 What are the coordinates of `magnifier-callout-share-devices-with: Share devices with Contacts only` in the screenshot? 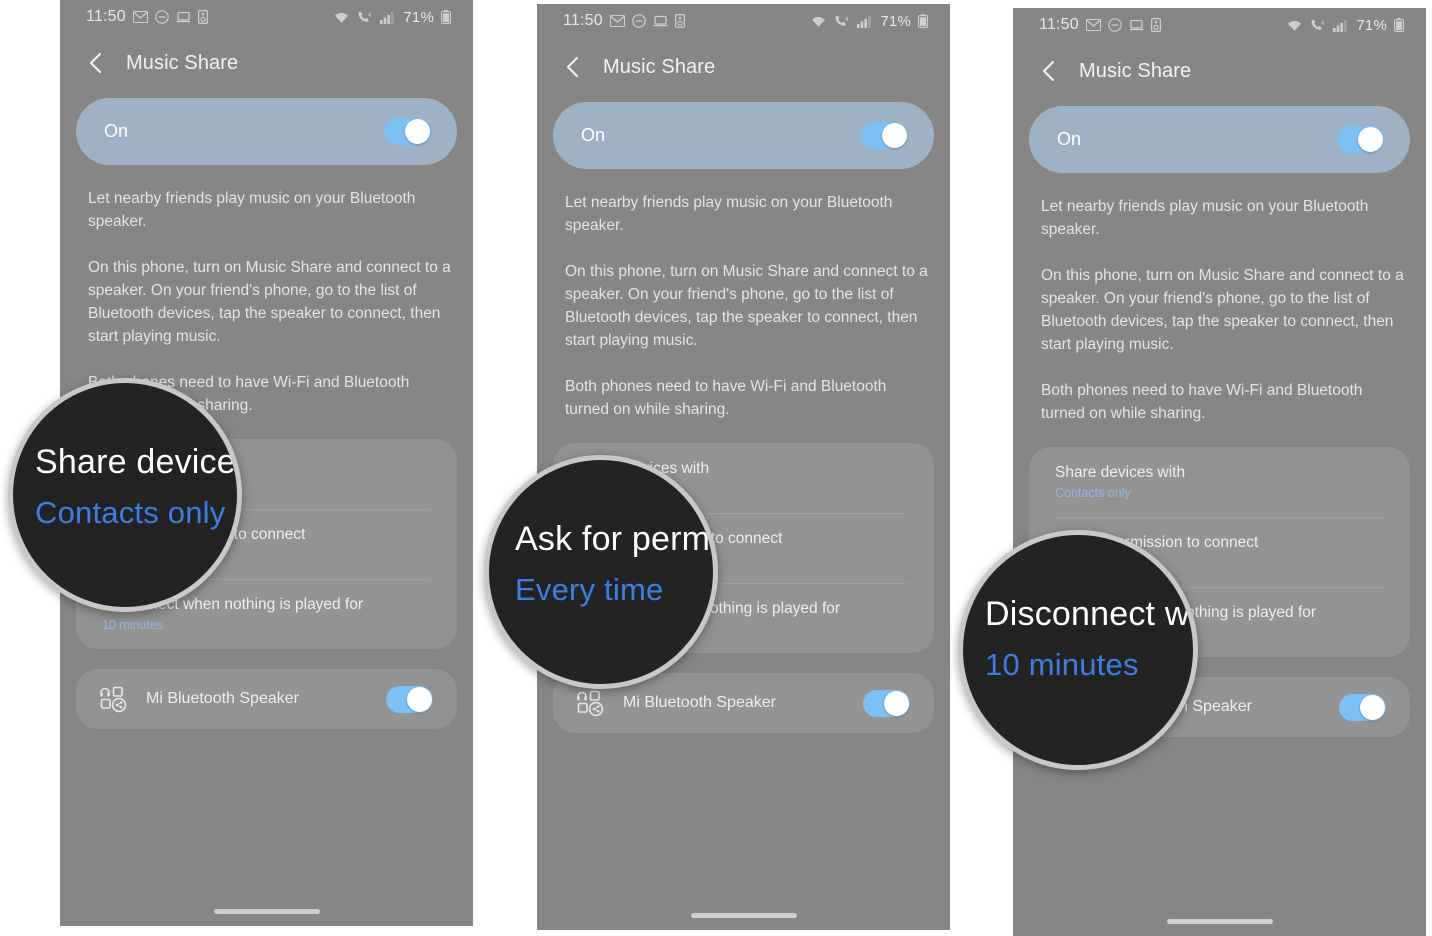 It's located at (125, 495).